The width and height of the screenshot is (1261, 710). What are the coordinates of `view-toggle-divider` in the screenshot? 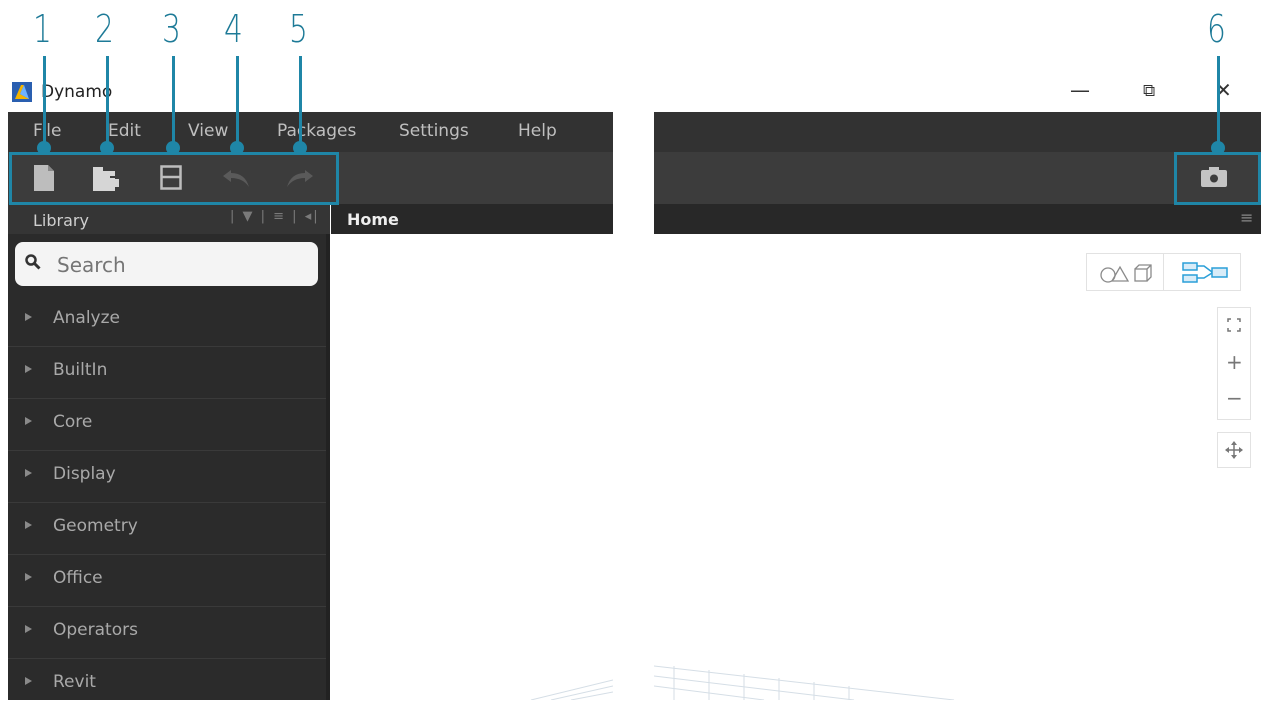 It's located at (1163, 272).